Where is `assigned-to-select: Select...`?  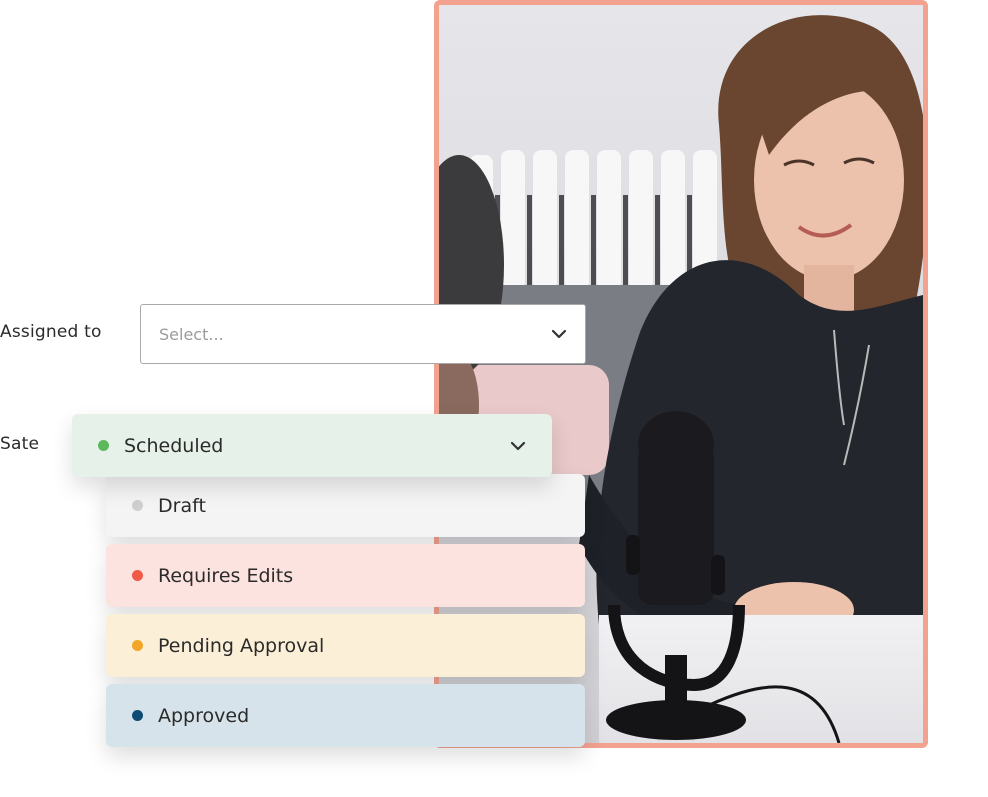 assigned-to-select: Select... is located at coordinates (363, 334).